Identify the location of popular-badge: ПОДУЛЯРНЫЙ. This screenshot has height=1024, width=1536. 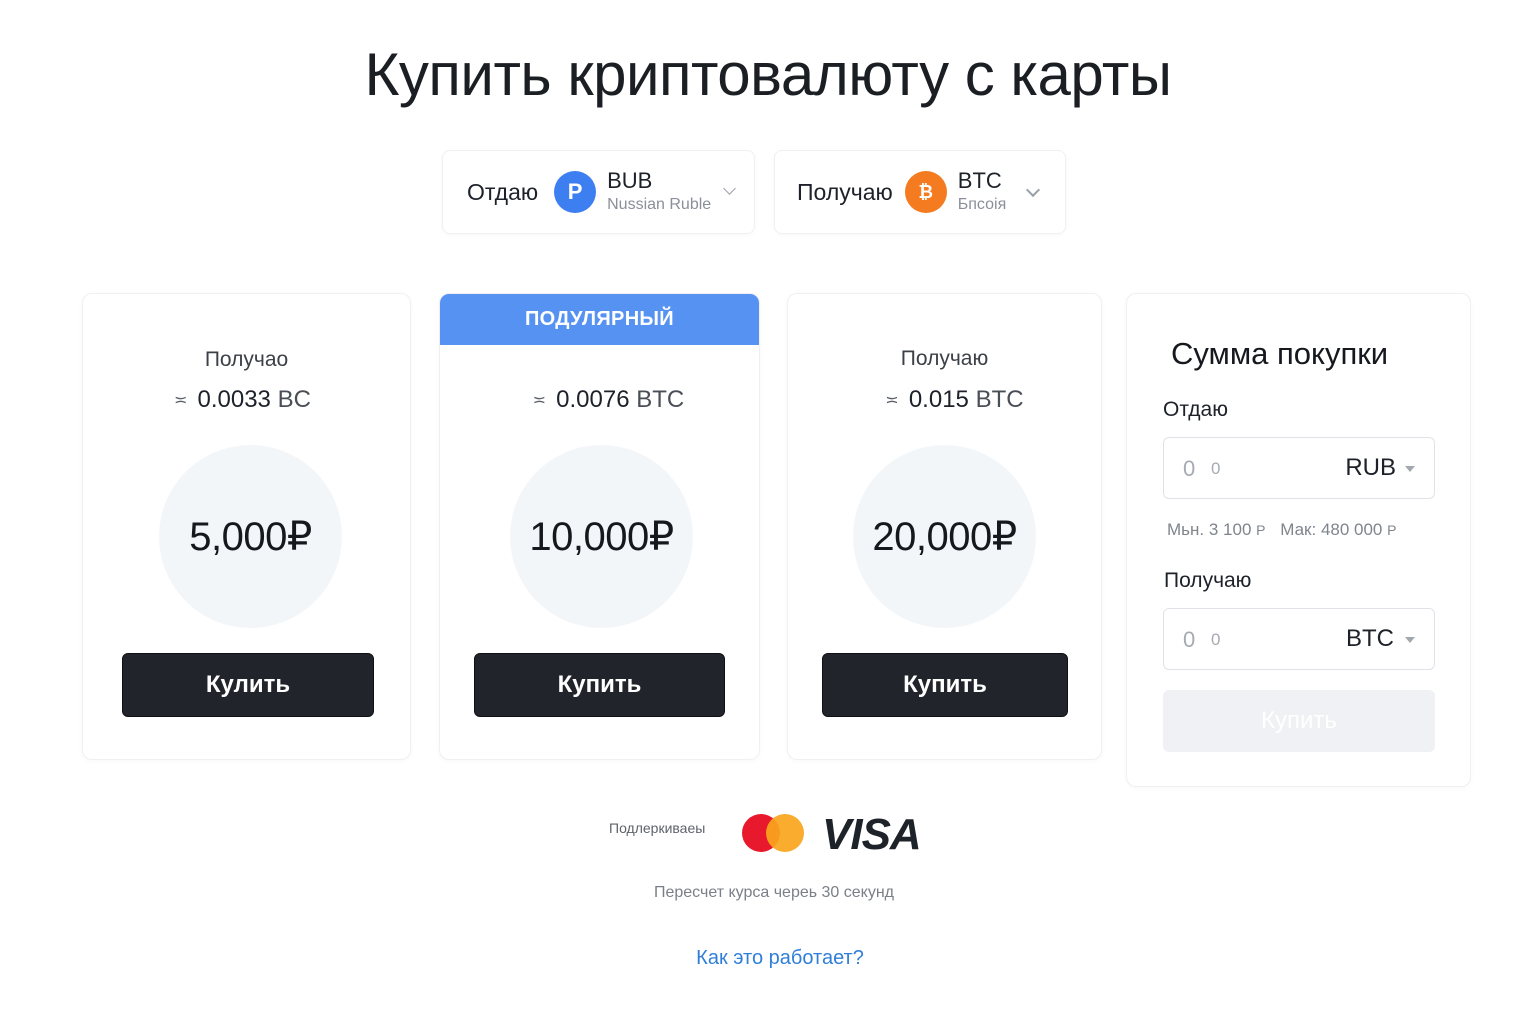
(599, 319).